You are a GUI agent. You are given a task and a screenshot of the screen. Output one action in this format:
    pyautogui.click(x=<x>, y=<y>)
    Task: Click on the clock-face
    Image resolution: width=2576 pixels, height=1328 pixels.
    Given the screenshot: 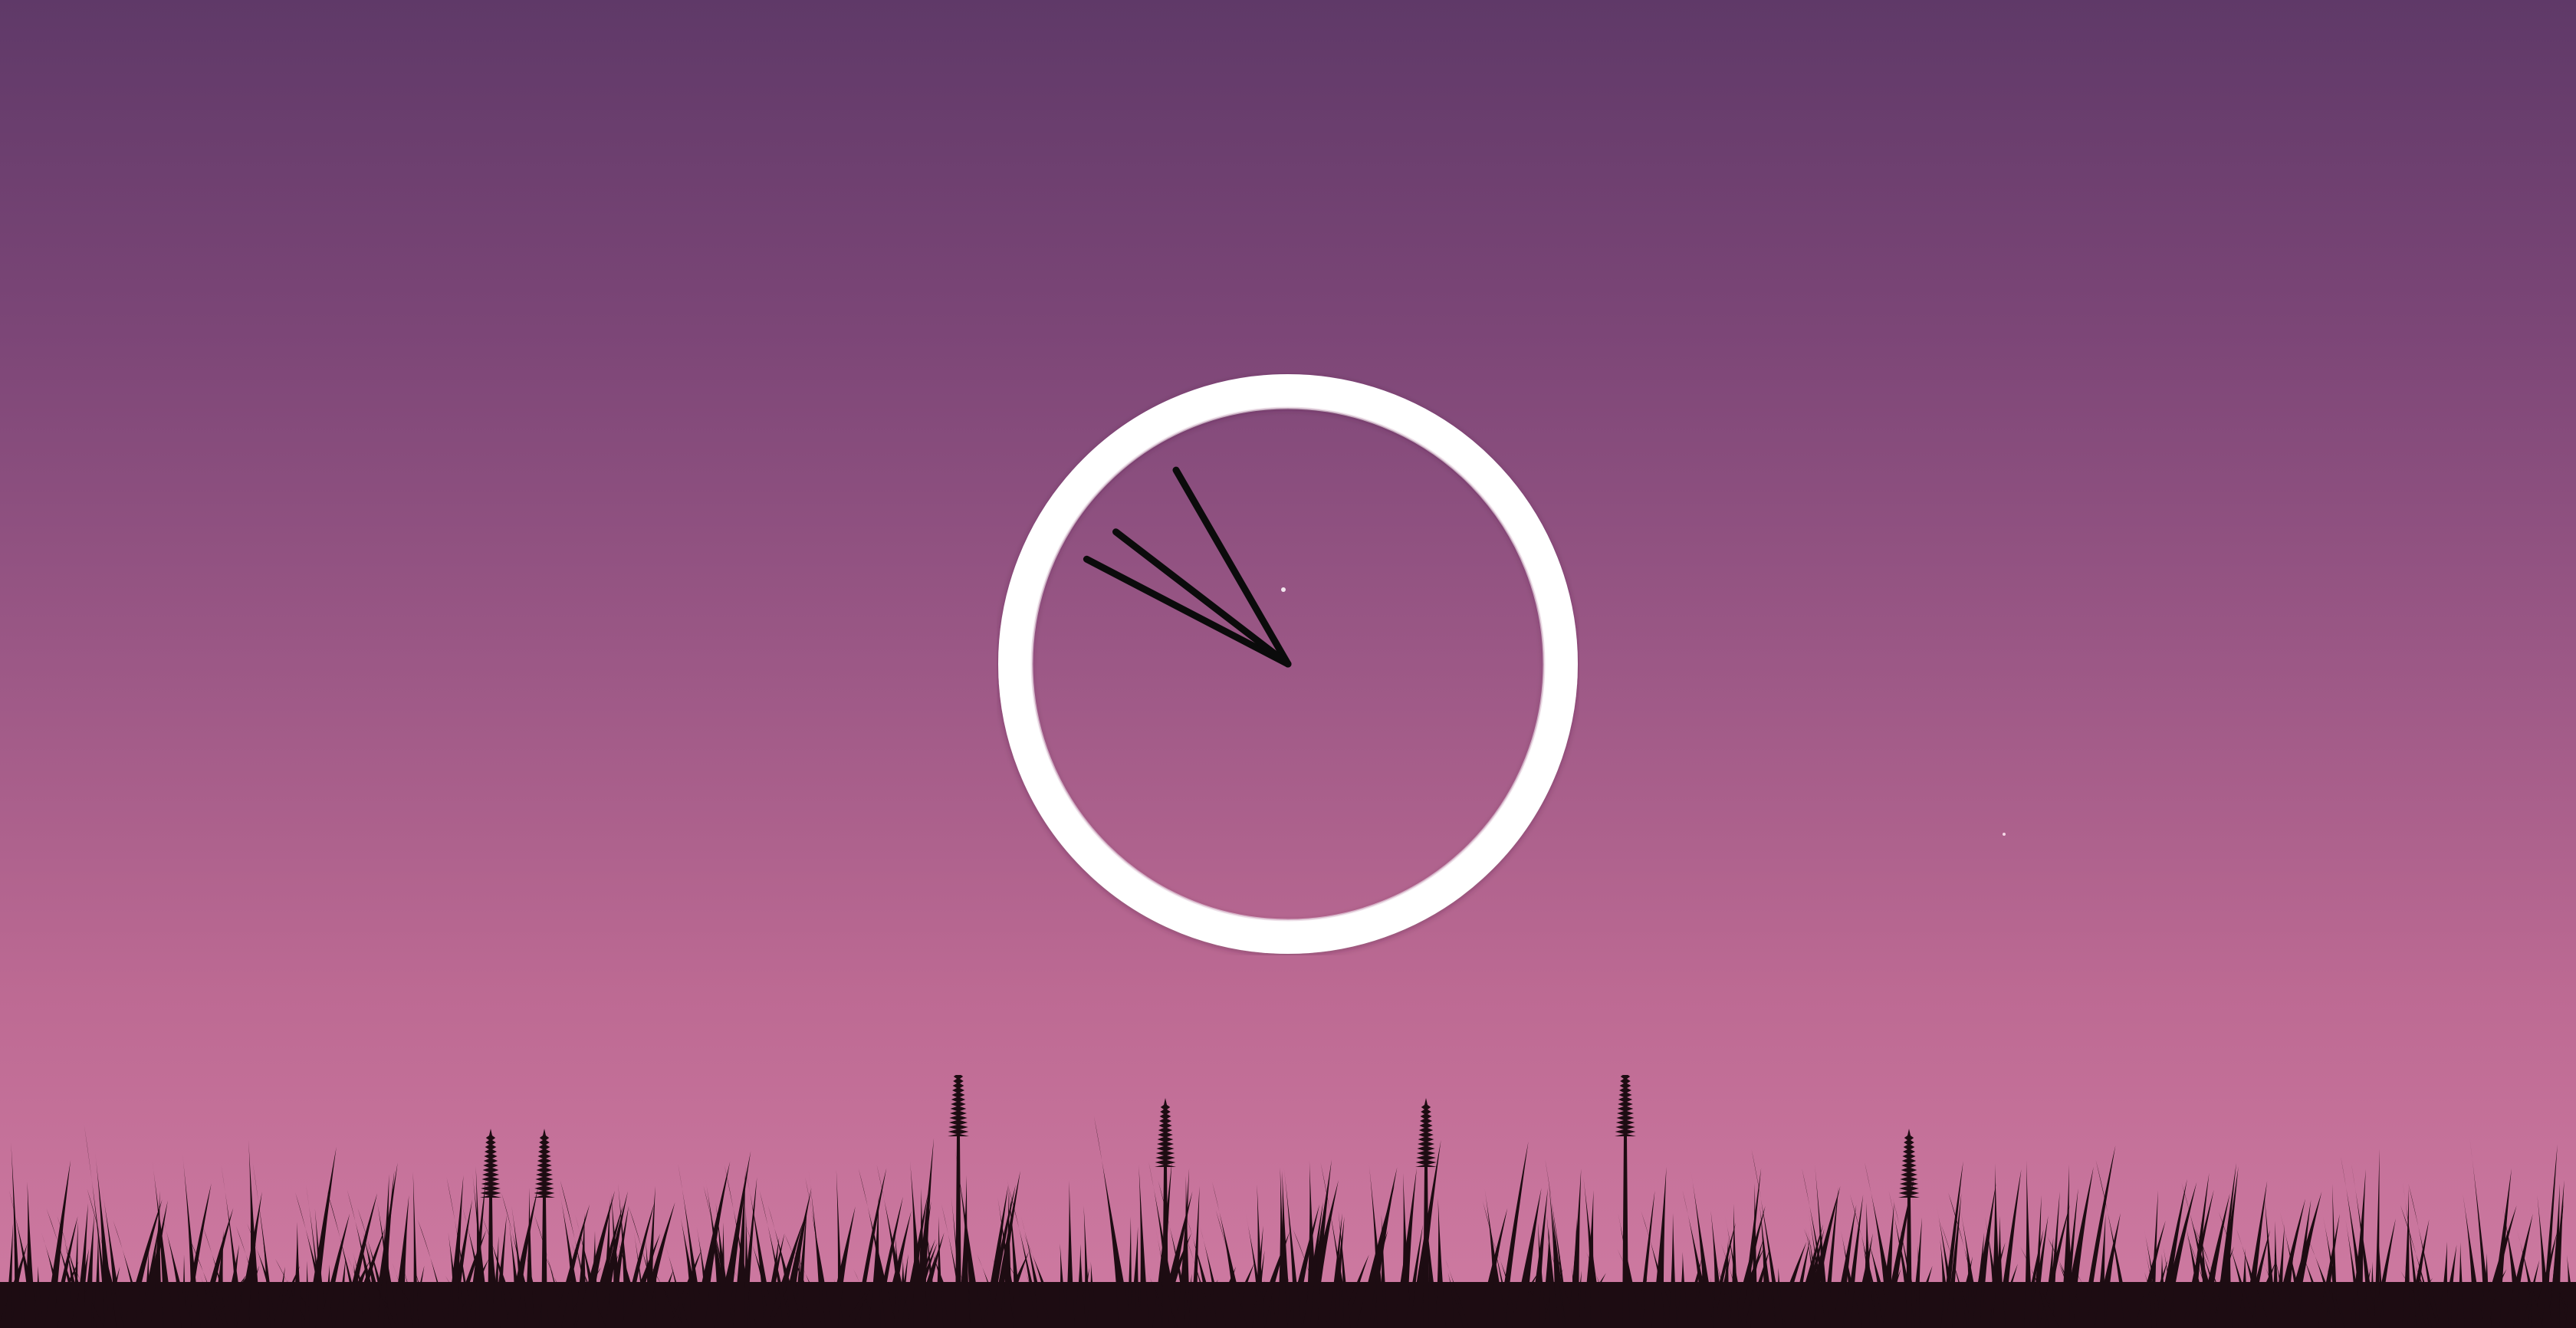 What is the action you would take?
    pyautogui.click(x=1288, y=664)
    